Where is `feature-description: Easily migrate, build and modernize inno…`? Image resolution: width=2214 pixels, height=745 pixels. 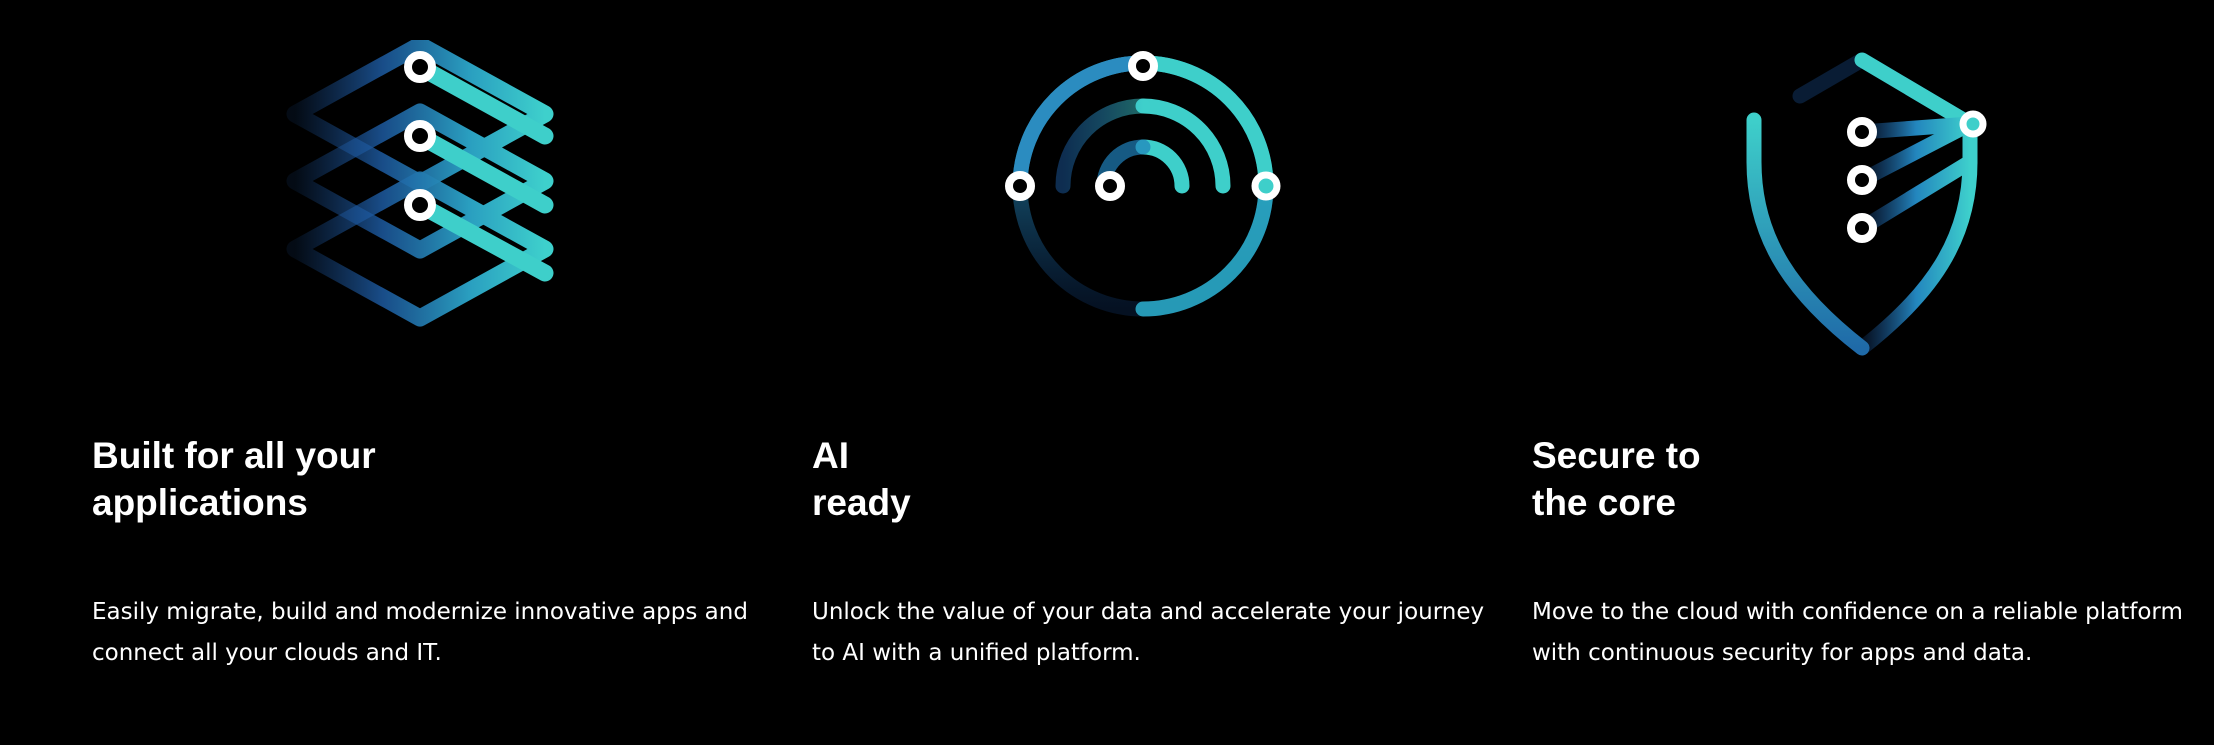 feature-description: Easily migrate, build and modernize inno… is located at coordinates (420, 632).